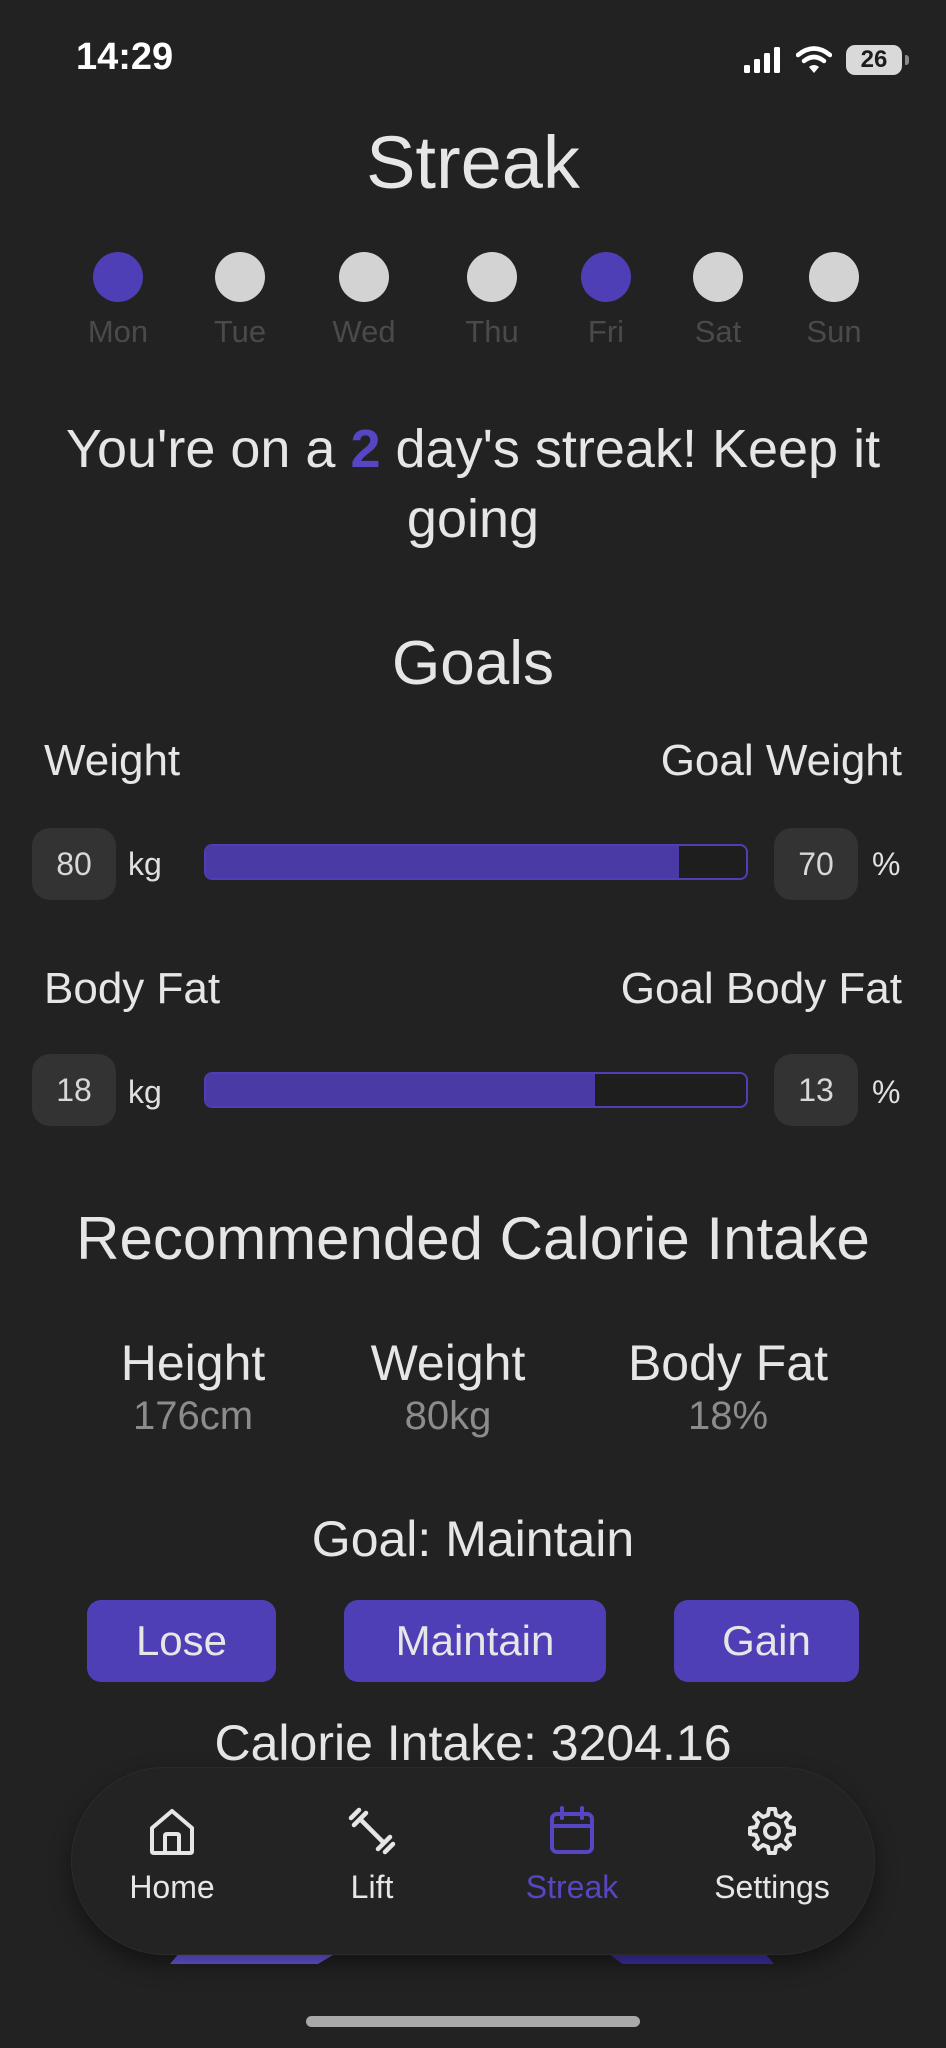 The height and width of the screenshot is (2048, 946). I want to click on streak-title: Streak, so click(473, 162).